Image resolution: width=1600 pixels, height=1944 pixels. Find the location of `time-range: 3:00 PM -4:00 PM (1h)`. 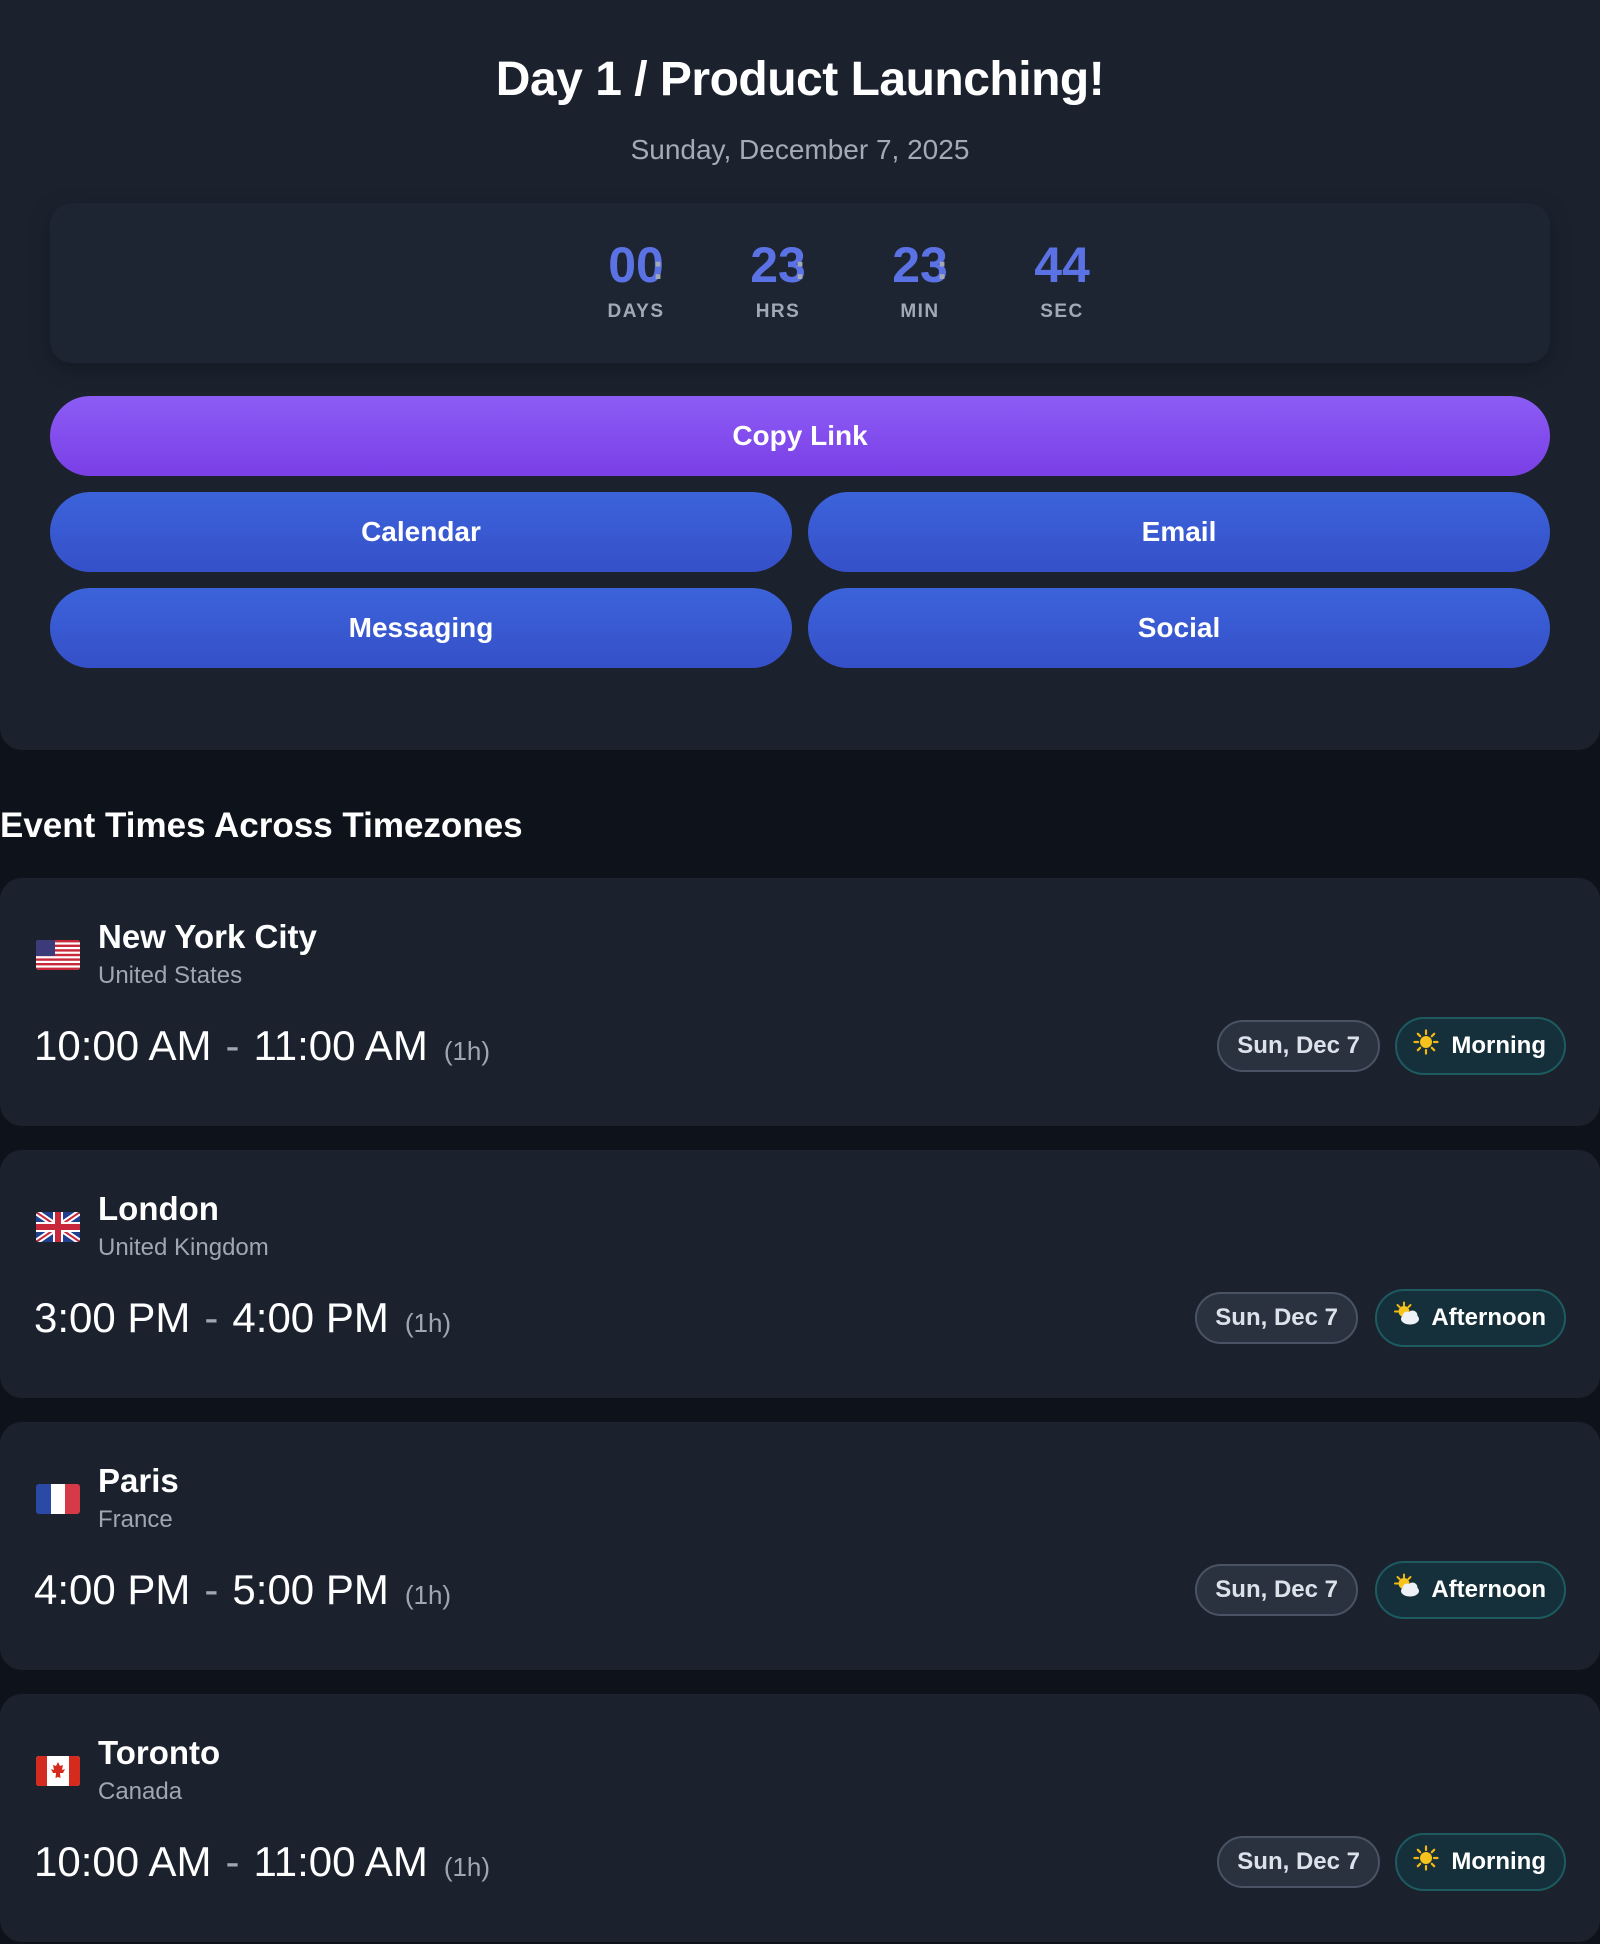

time-range: 3:00 PM -4:00 PM (1h) is located at coordinates (242, 1318).